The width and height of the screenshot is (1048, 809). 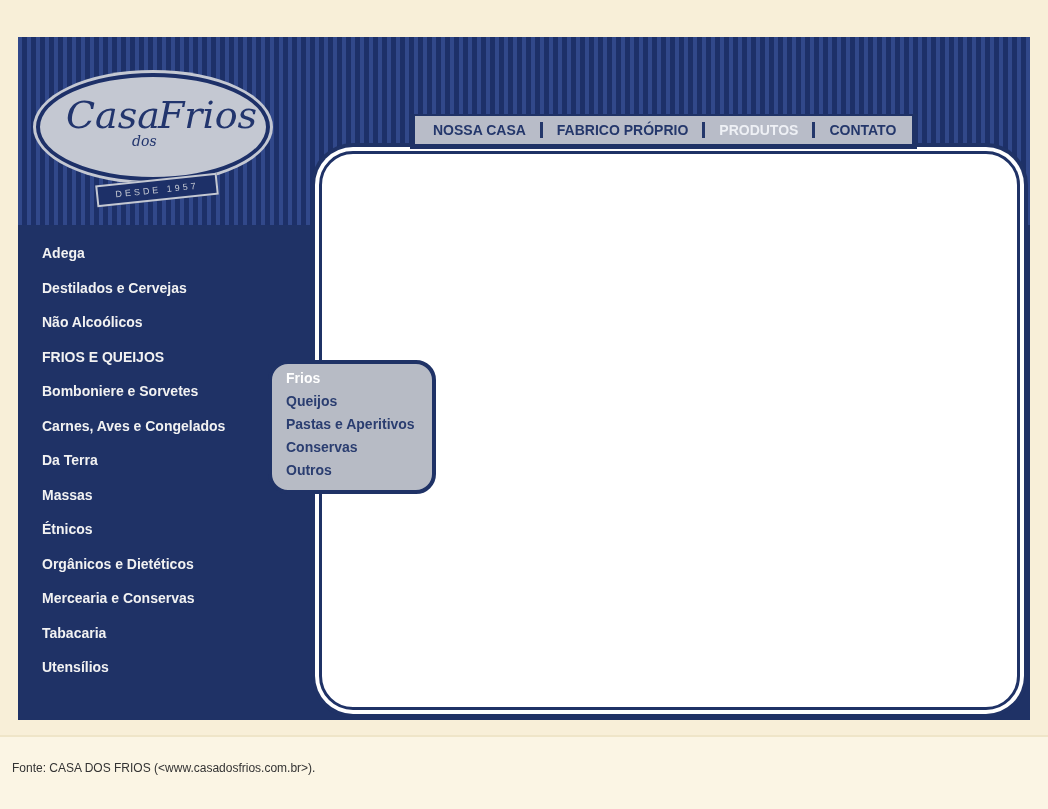 What do you see at coordinates (350, 424) in the screenshot?
I see `submenu-link: Pastas e Aperitivos` at bounding box center [350, 424].